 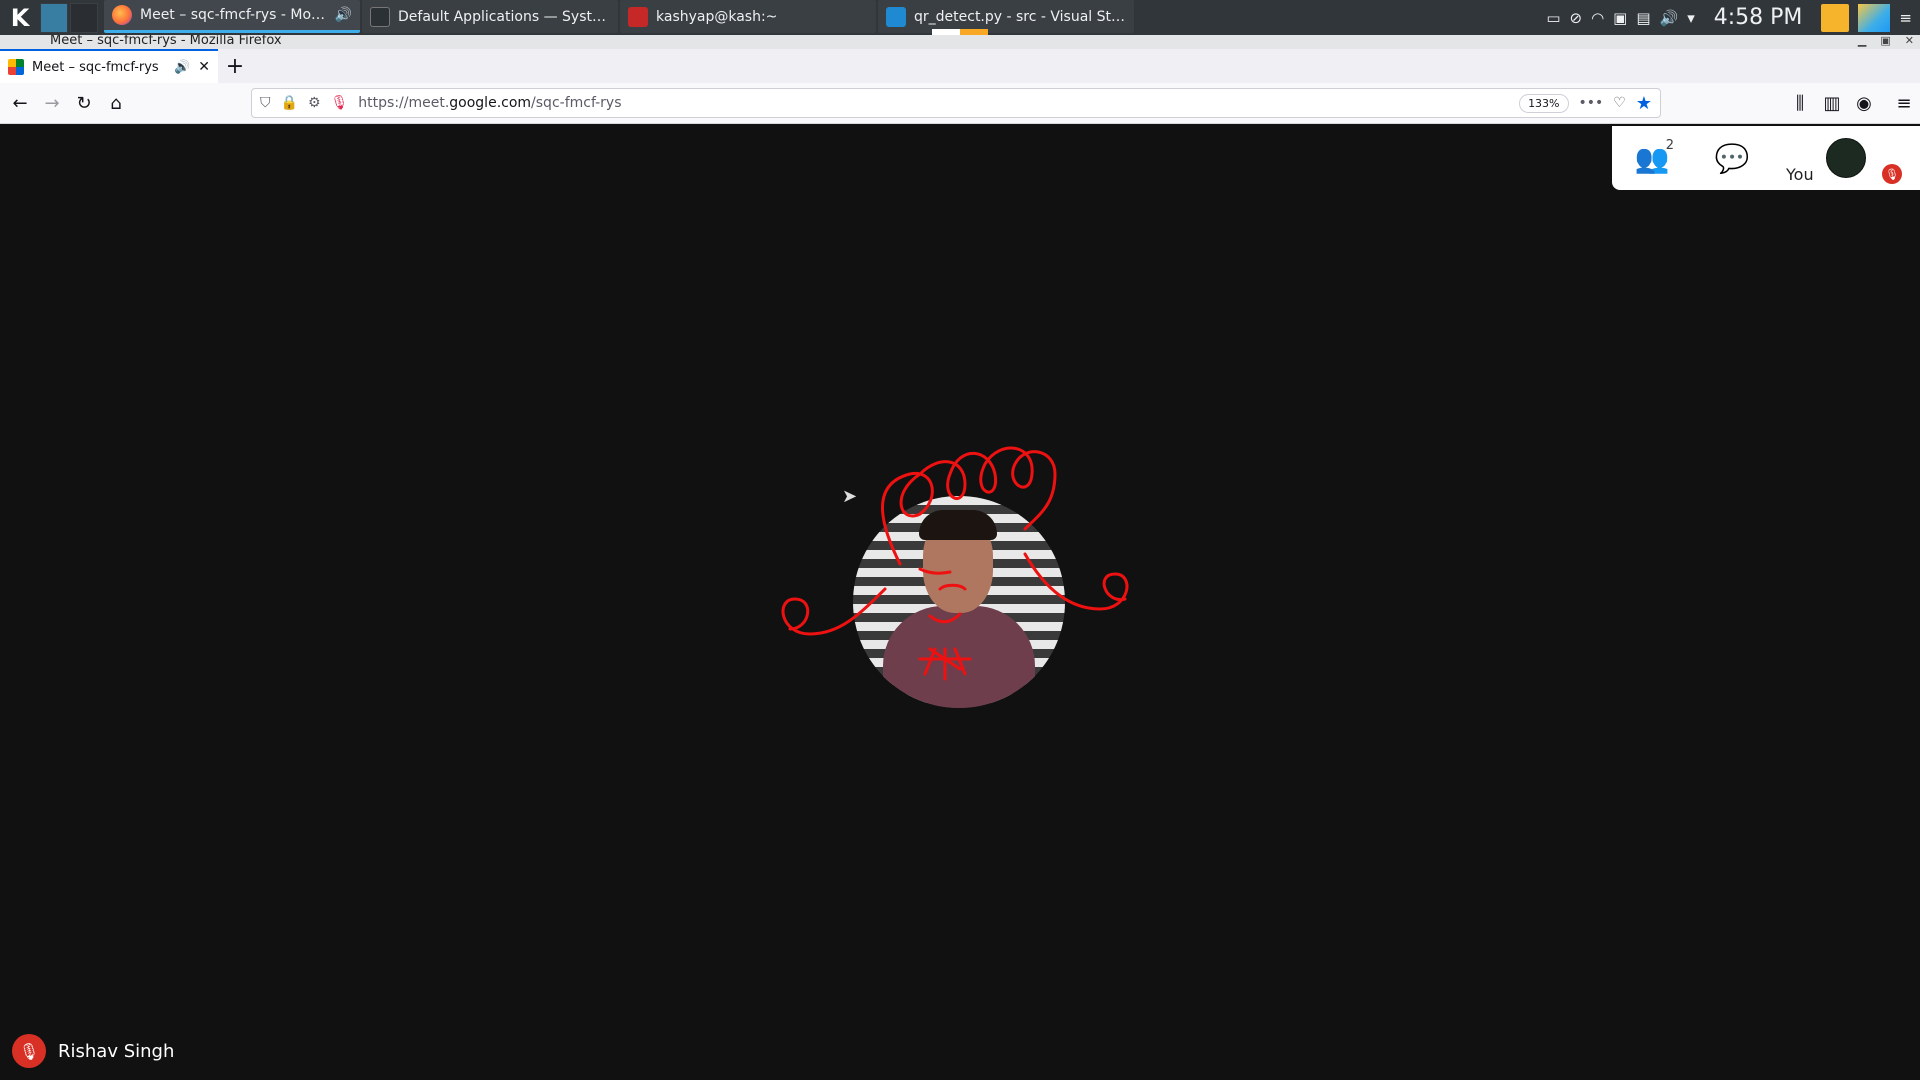 I want to click on participant-name: Rishav Singh, so click(x=116, y=1051).